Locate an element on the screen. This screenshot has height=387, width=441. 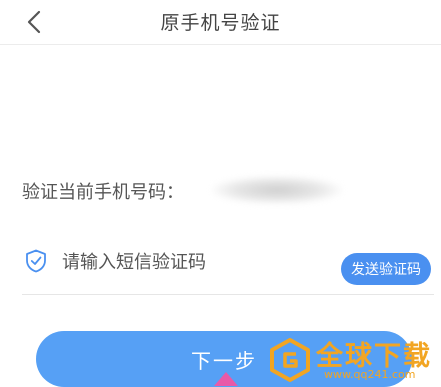
watermark-logo-icon is located at coordinates (290, 360).